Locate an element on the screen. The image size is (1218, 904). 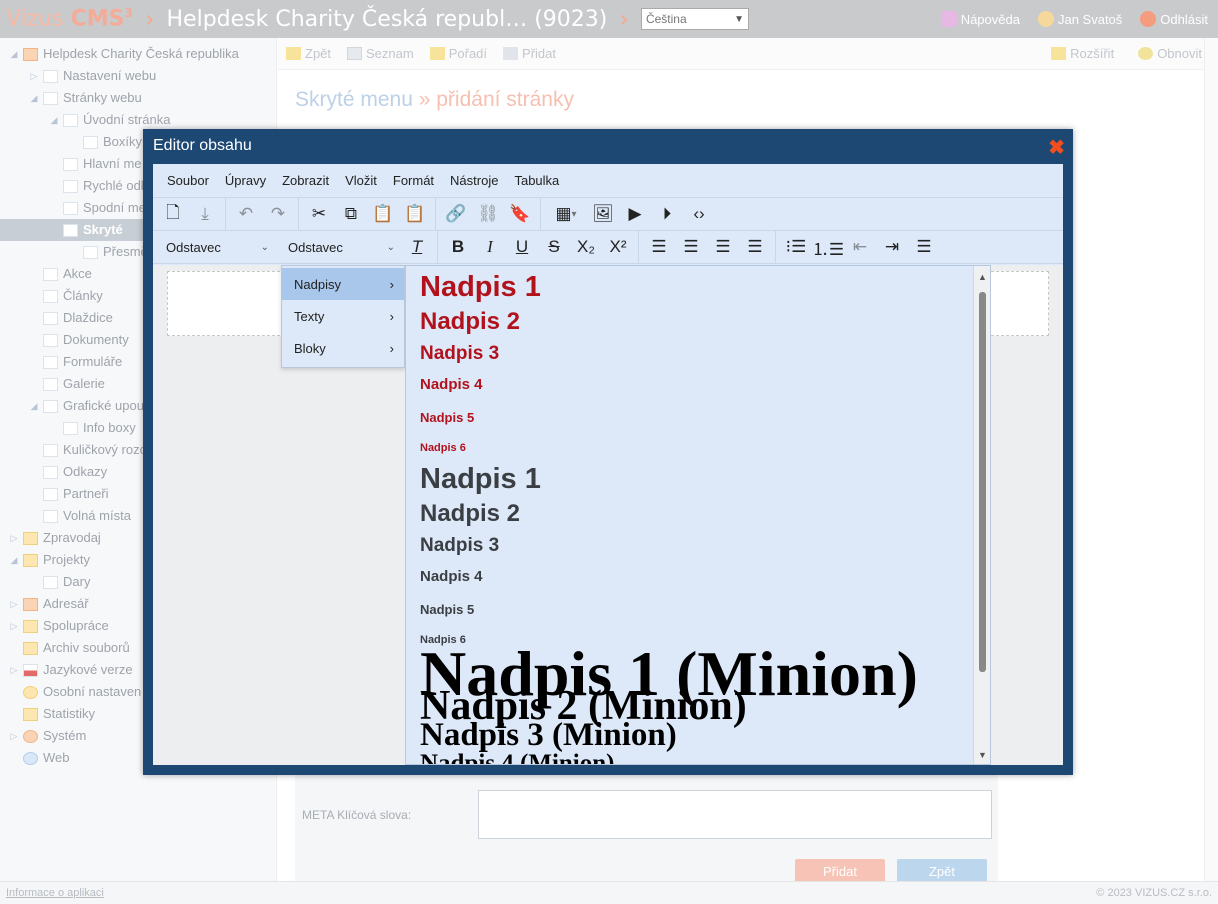
tree-item: Statistiky is located at coordinates (51, 714).